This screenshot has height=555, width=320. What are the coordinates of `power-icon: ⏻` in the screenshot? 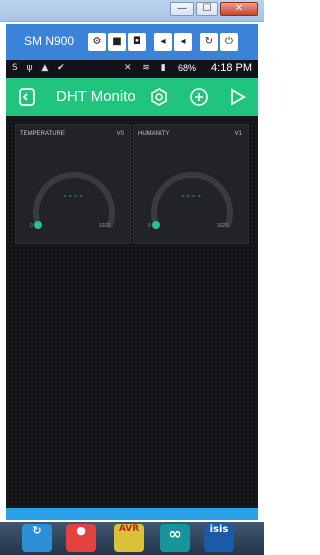 It's located at (229, 42).